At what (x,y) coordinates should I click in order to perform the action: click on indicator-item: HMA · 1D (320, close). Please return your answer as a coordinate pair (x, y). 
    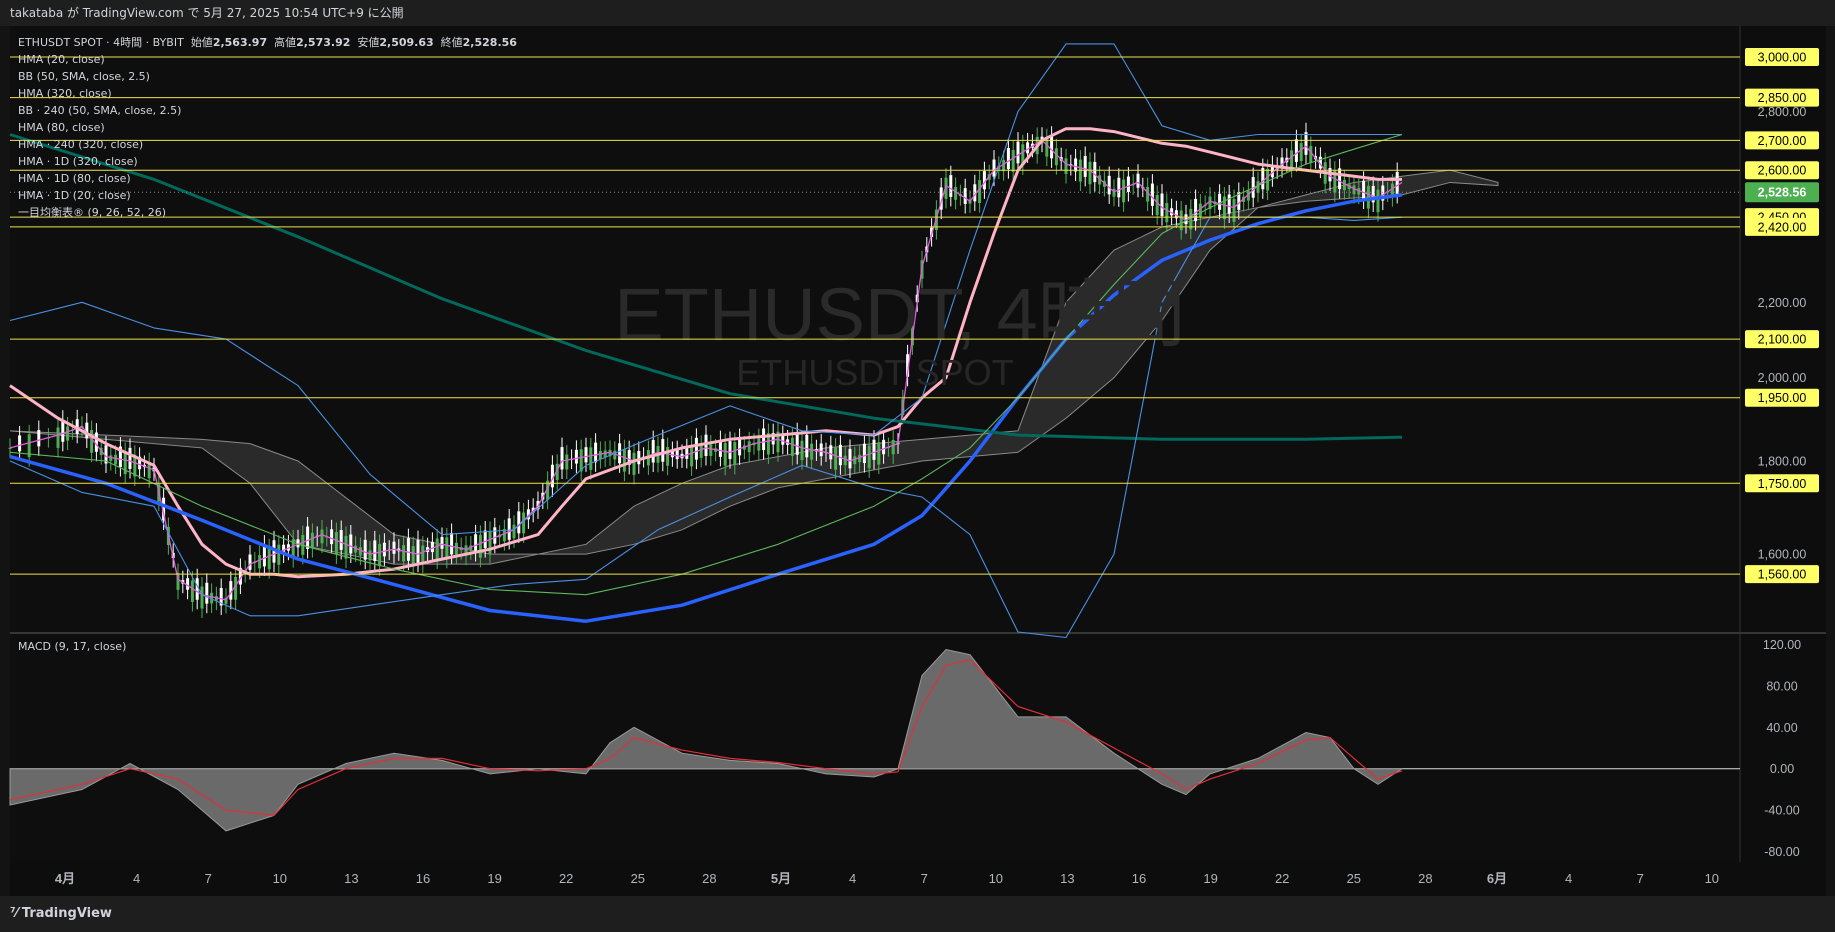
    Looking at the image, I should click on (267, 161).